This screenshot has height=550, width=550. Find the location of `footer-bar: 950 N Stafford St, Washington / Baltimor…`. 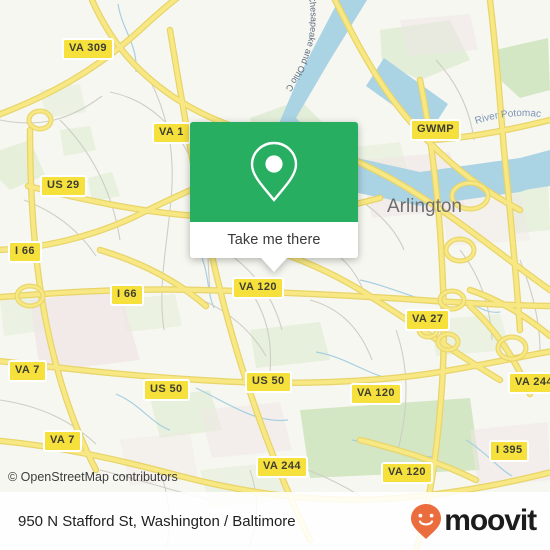

footer-bar: 950 N Stafford St, Washington / Baltimor… is located at coordinates (275, 521).